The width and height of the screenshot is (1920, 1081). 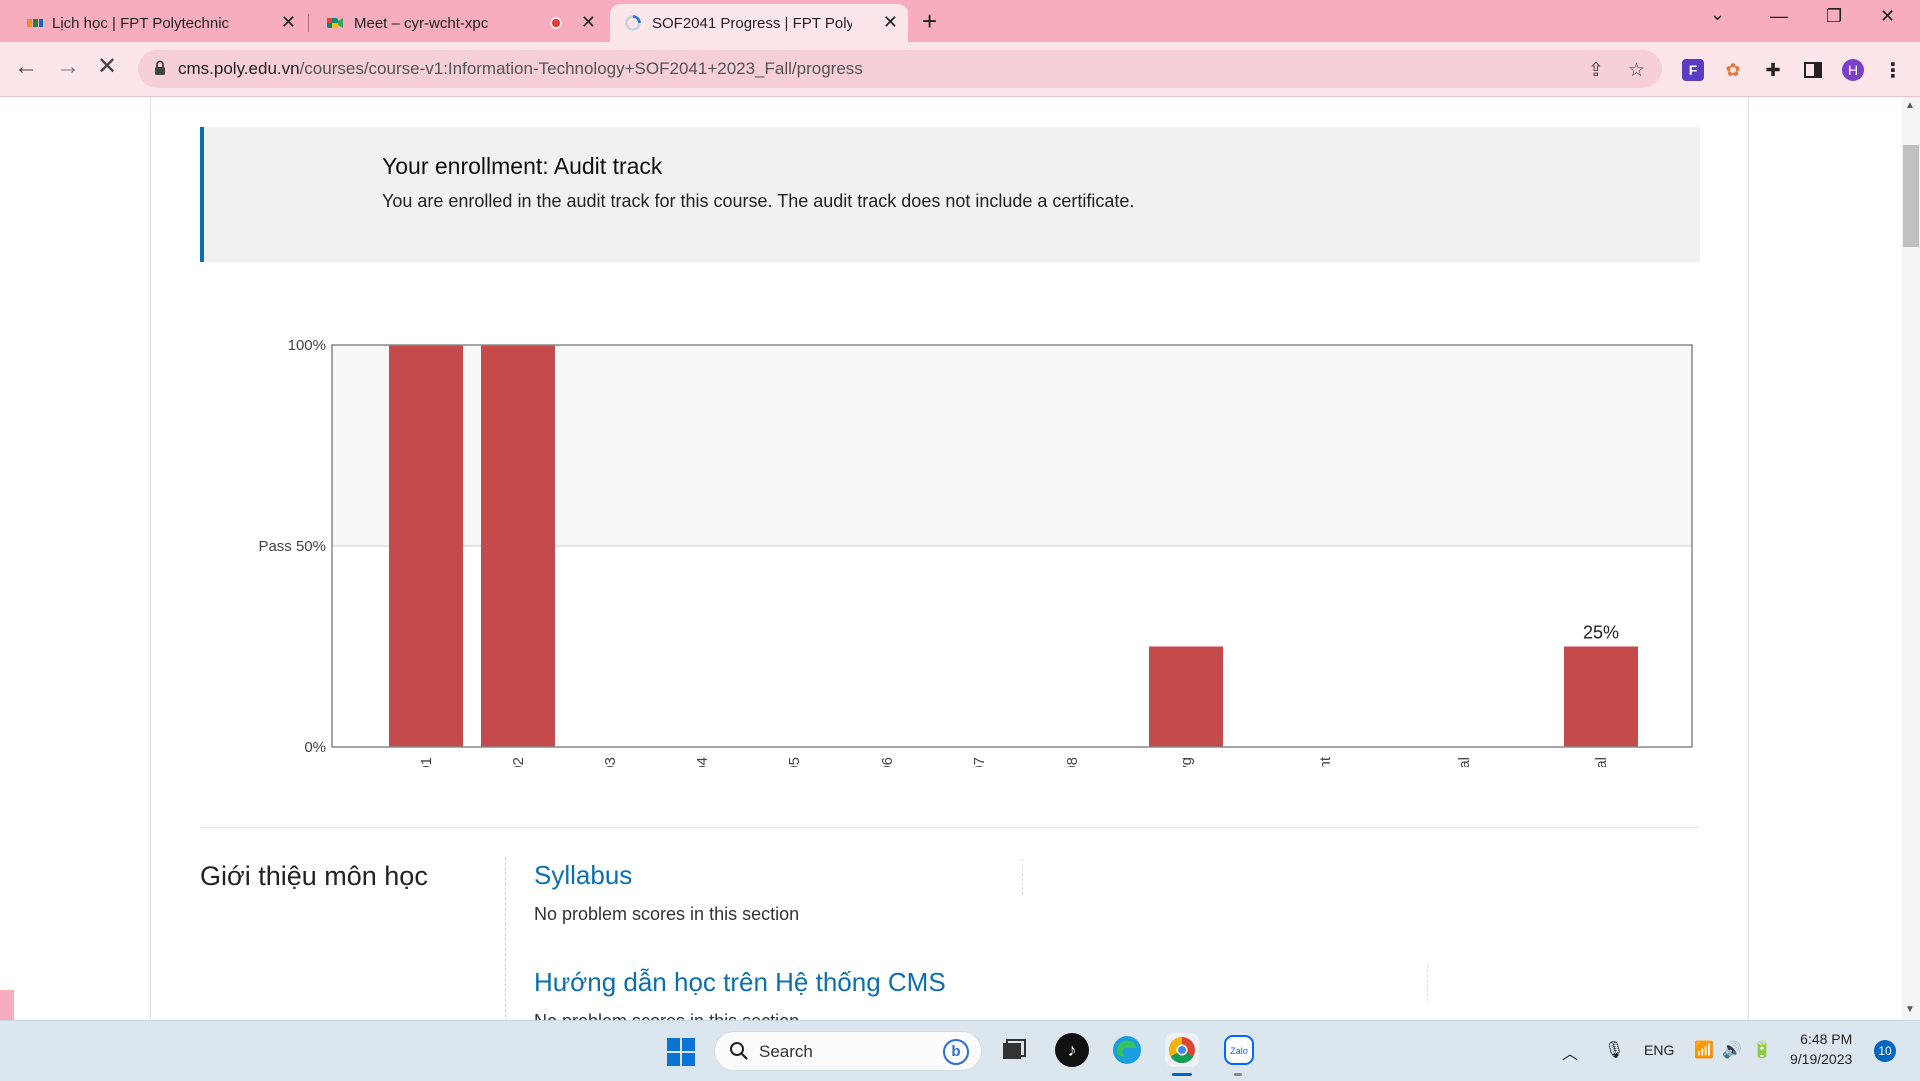 What do you see at coordinates (752, 23) in the screenshot?
I see `tab-title: SOF2041 Progress | FPT Polytechni` at bounding box center [752, 23].